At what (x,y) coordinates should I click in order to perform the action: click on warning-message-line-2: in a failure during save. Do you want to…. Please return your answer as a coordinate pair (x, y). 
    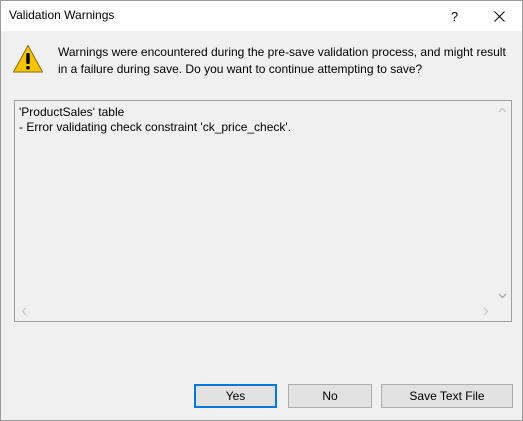
    Looking at the image, I should click on (240, 69).